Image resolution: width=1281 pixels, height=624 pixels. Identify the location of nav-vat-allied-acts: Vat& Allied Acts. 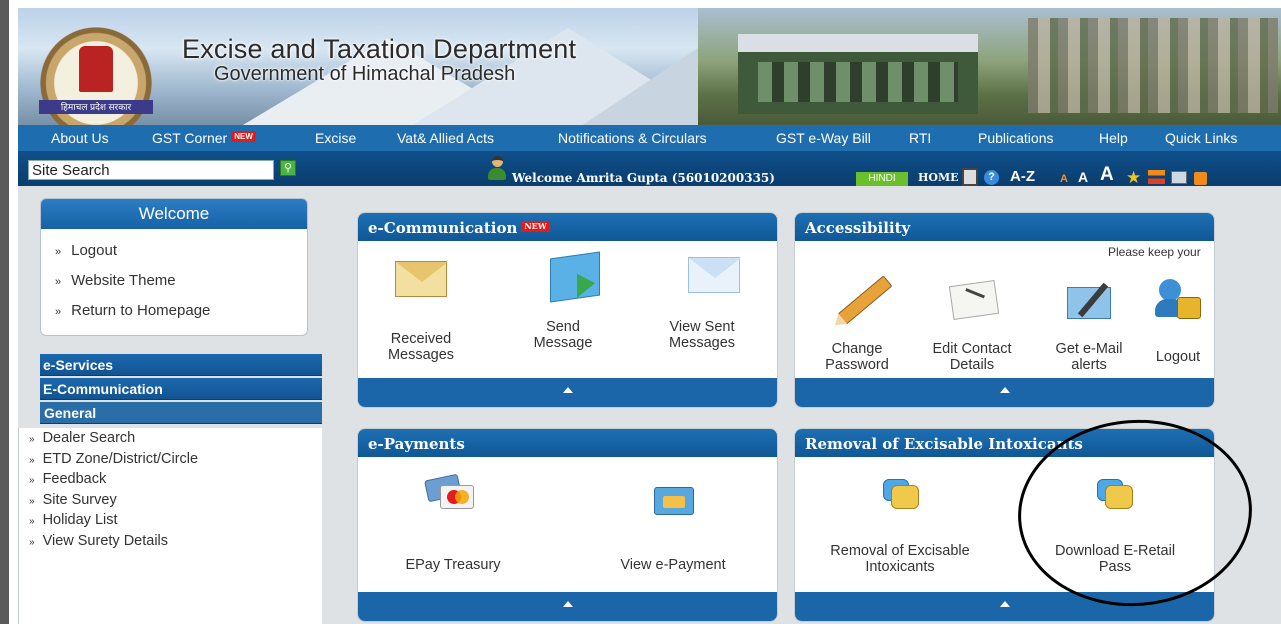
(445, 138).